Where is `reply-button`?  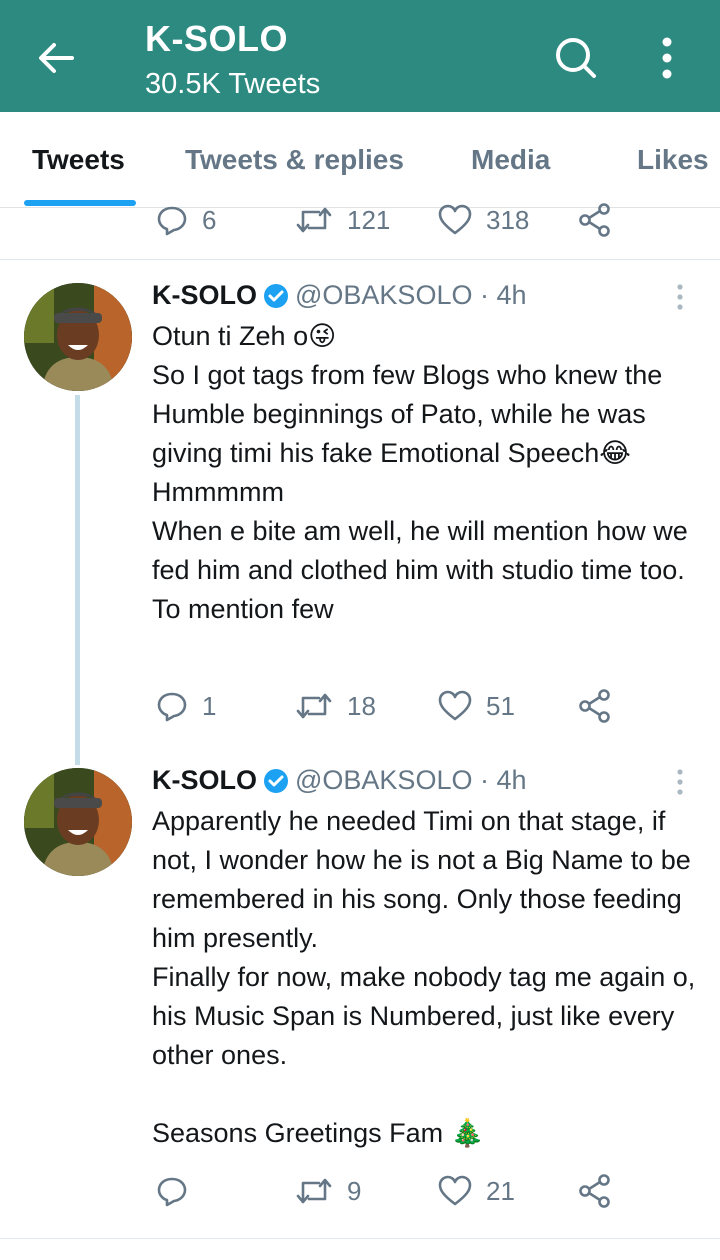
reply-button is located at coordinates (179, 1191).